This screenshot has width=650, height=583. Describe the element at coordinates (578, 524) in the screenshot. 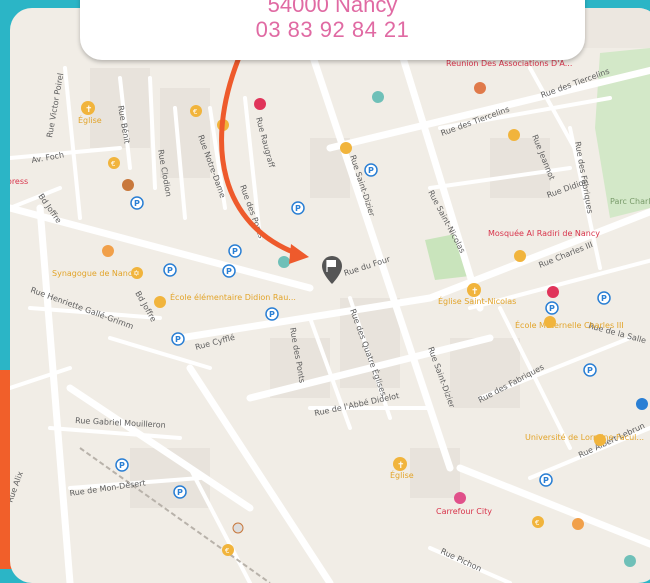

I see `bar-icon` at that location.